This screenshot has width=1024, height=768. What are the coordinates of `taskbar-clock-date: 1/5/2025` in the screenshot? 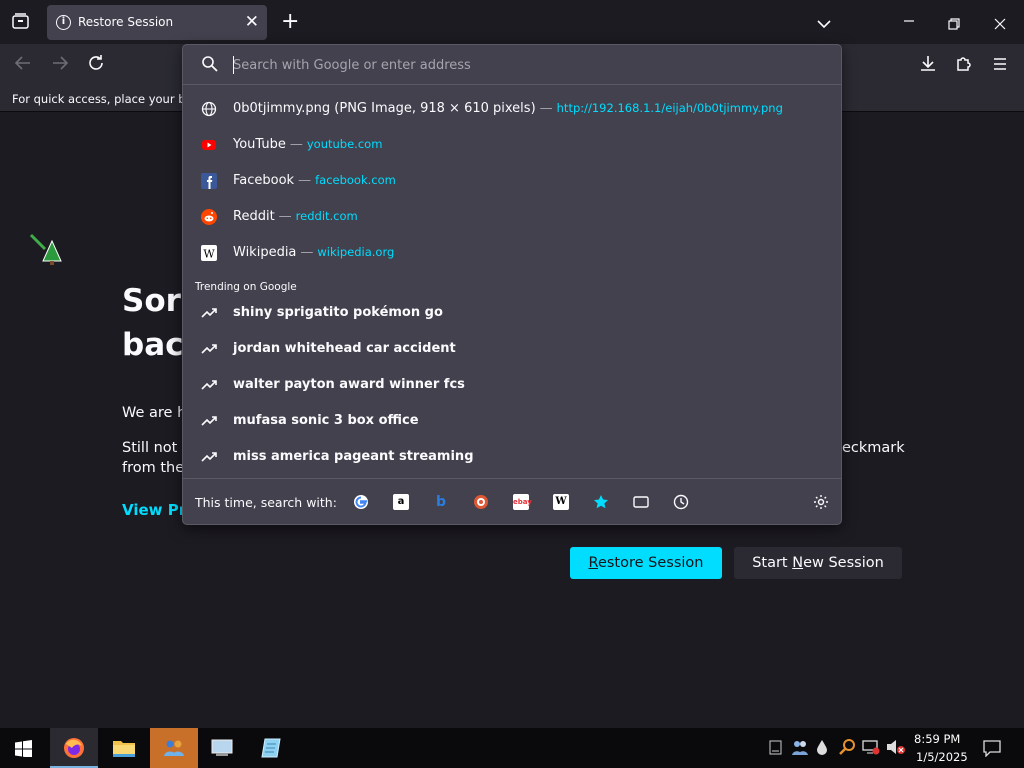 It's located at (942, 757).